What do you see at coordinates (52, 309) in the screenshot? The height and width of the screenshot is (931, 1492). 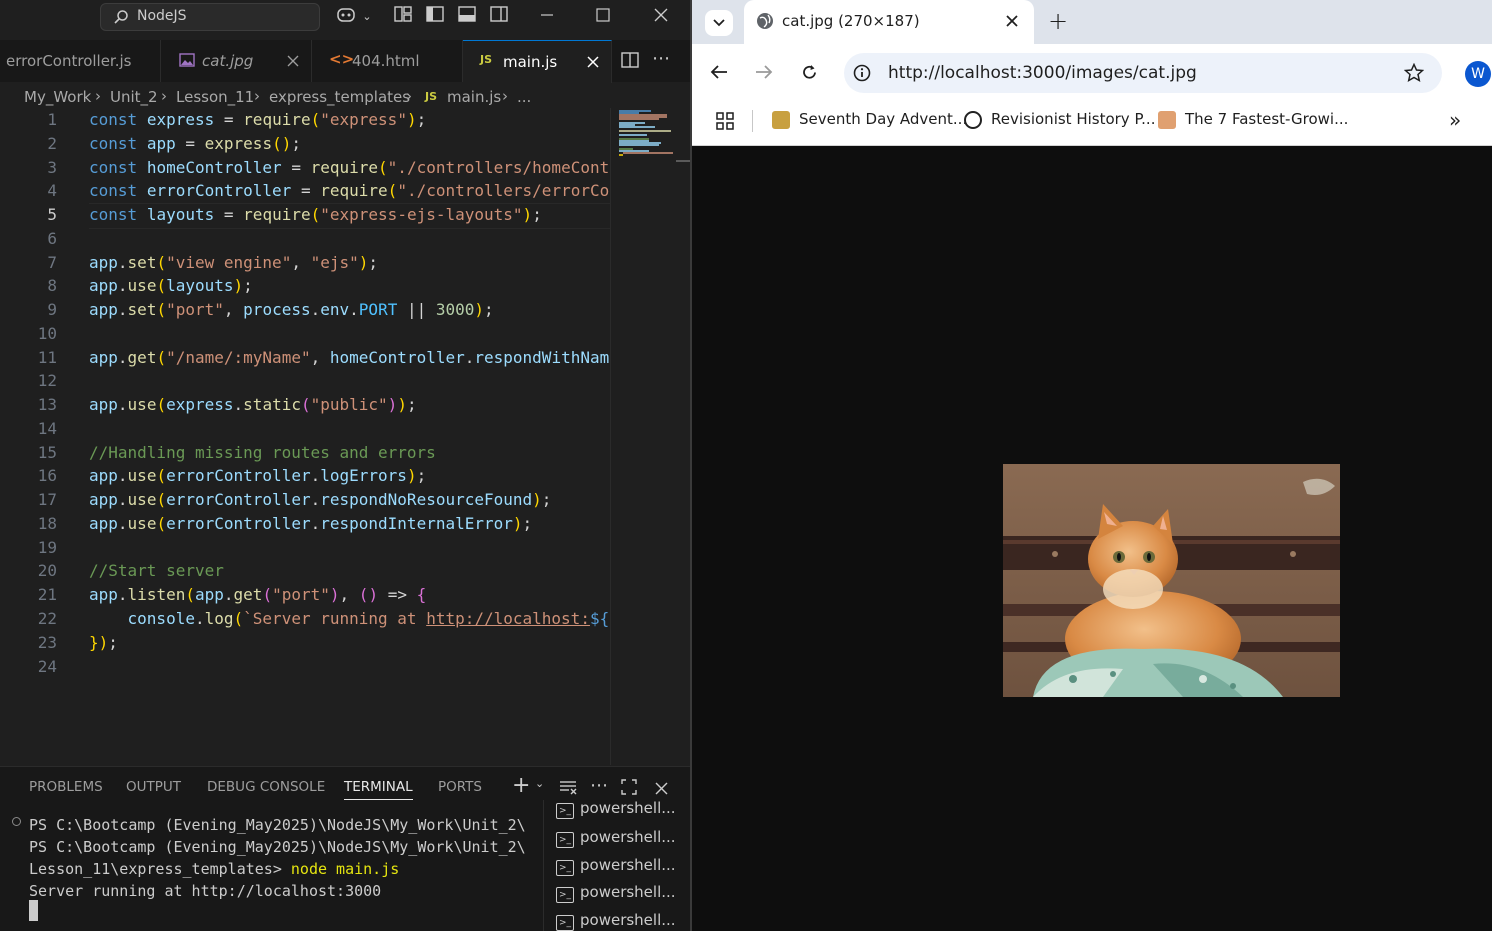 I see `line-number: 9` at bounding box center [52, 309].